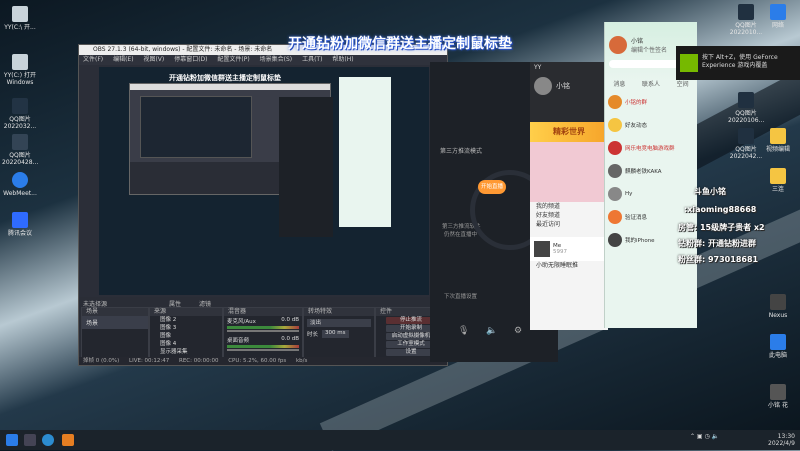 Image resolution: width=800 pixels, height=451 pixels. Describe the element at coordinates (411, 352) in the screenshot. I see `settings-button: 设置` at that location.